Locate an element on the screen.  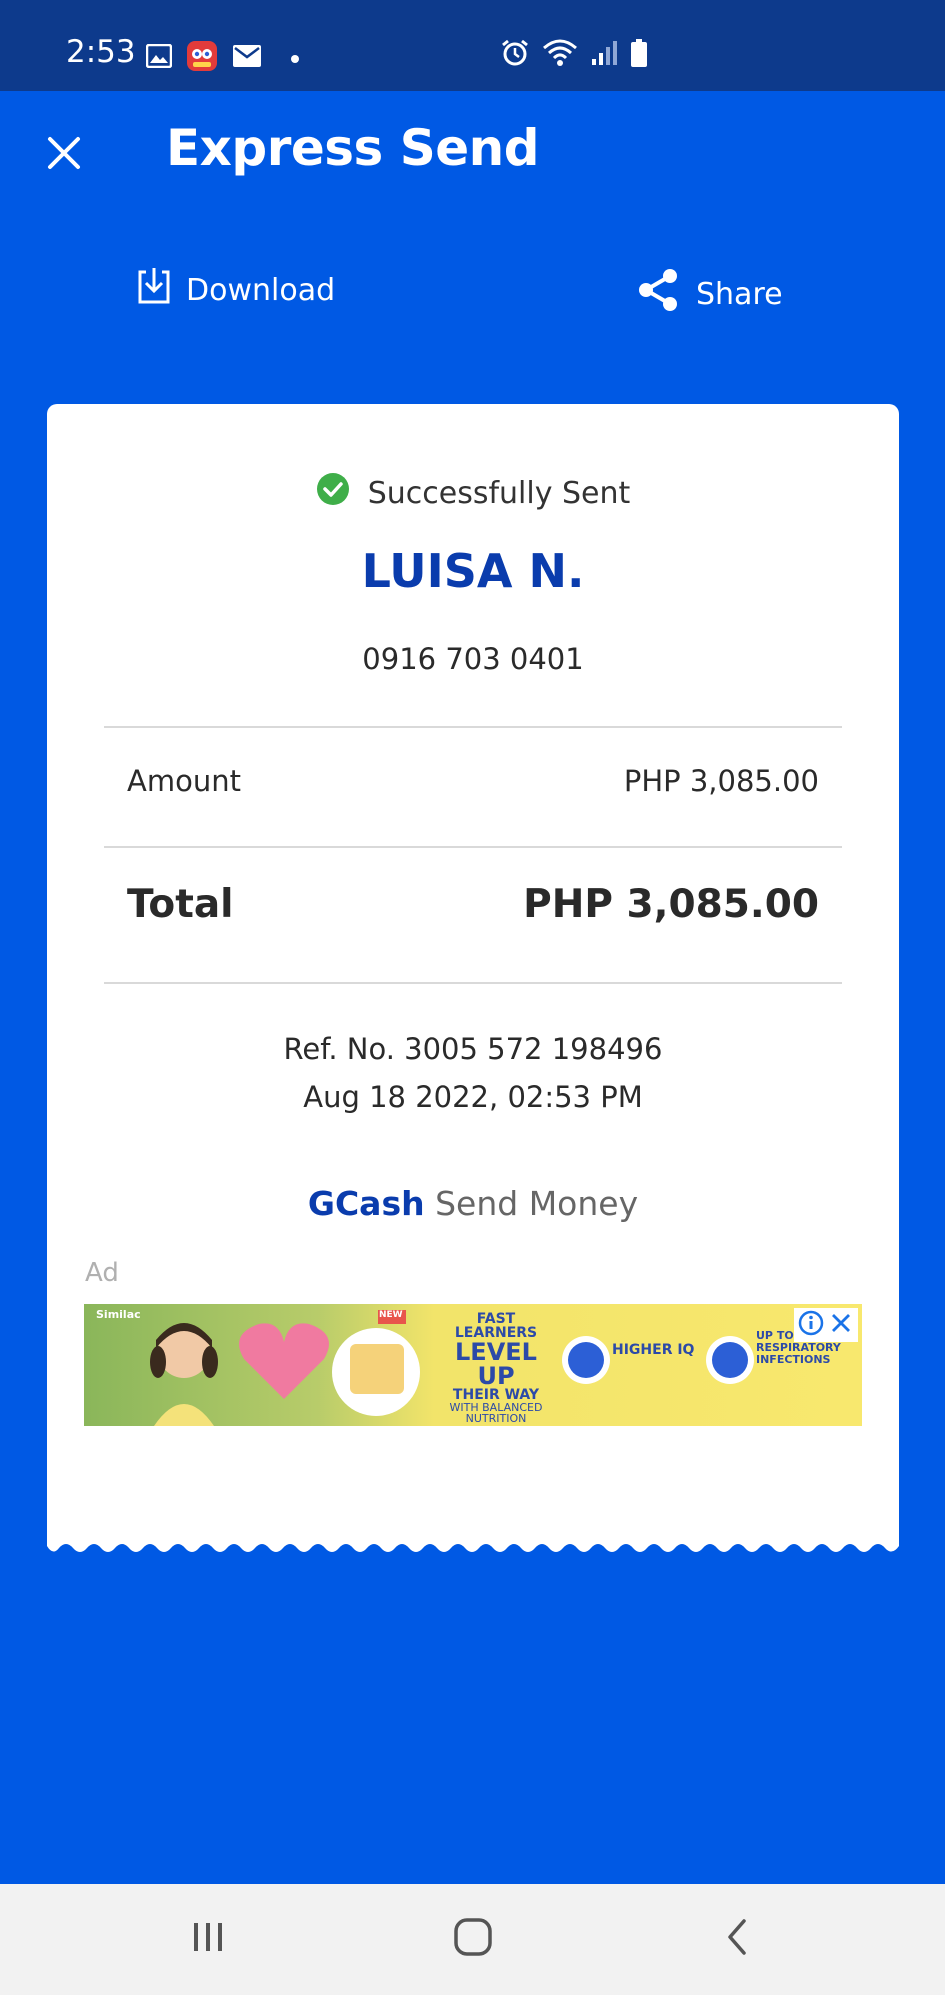
ad-controls is located at coordinates (826, 1325).